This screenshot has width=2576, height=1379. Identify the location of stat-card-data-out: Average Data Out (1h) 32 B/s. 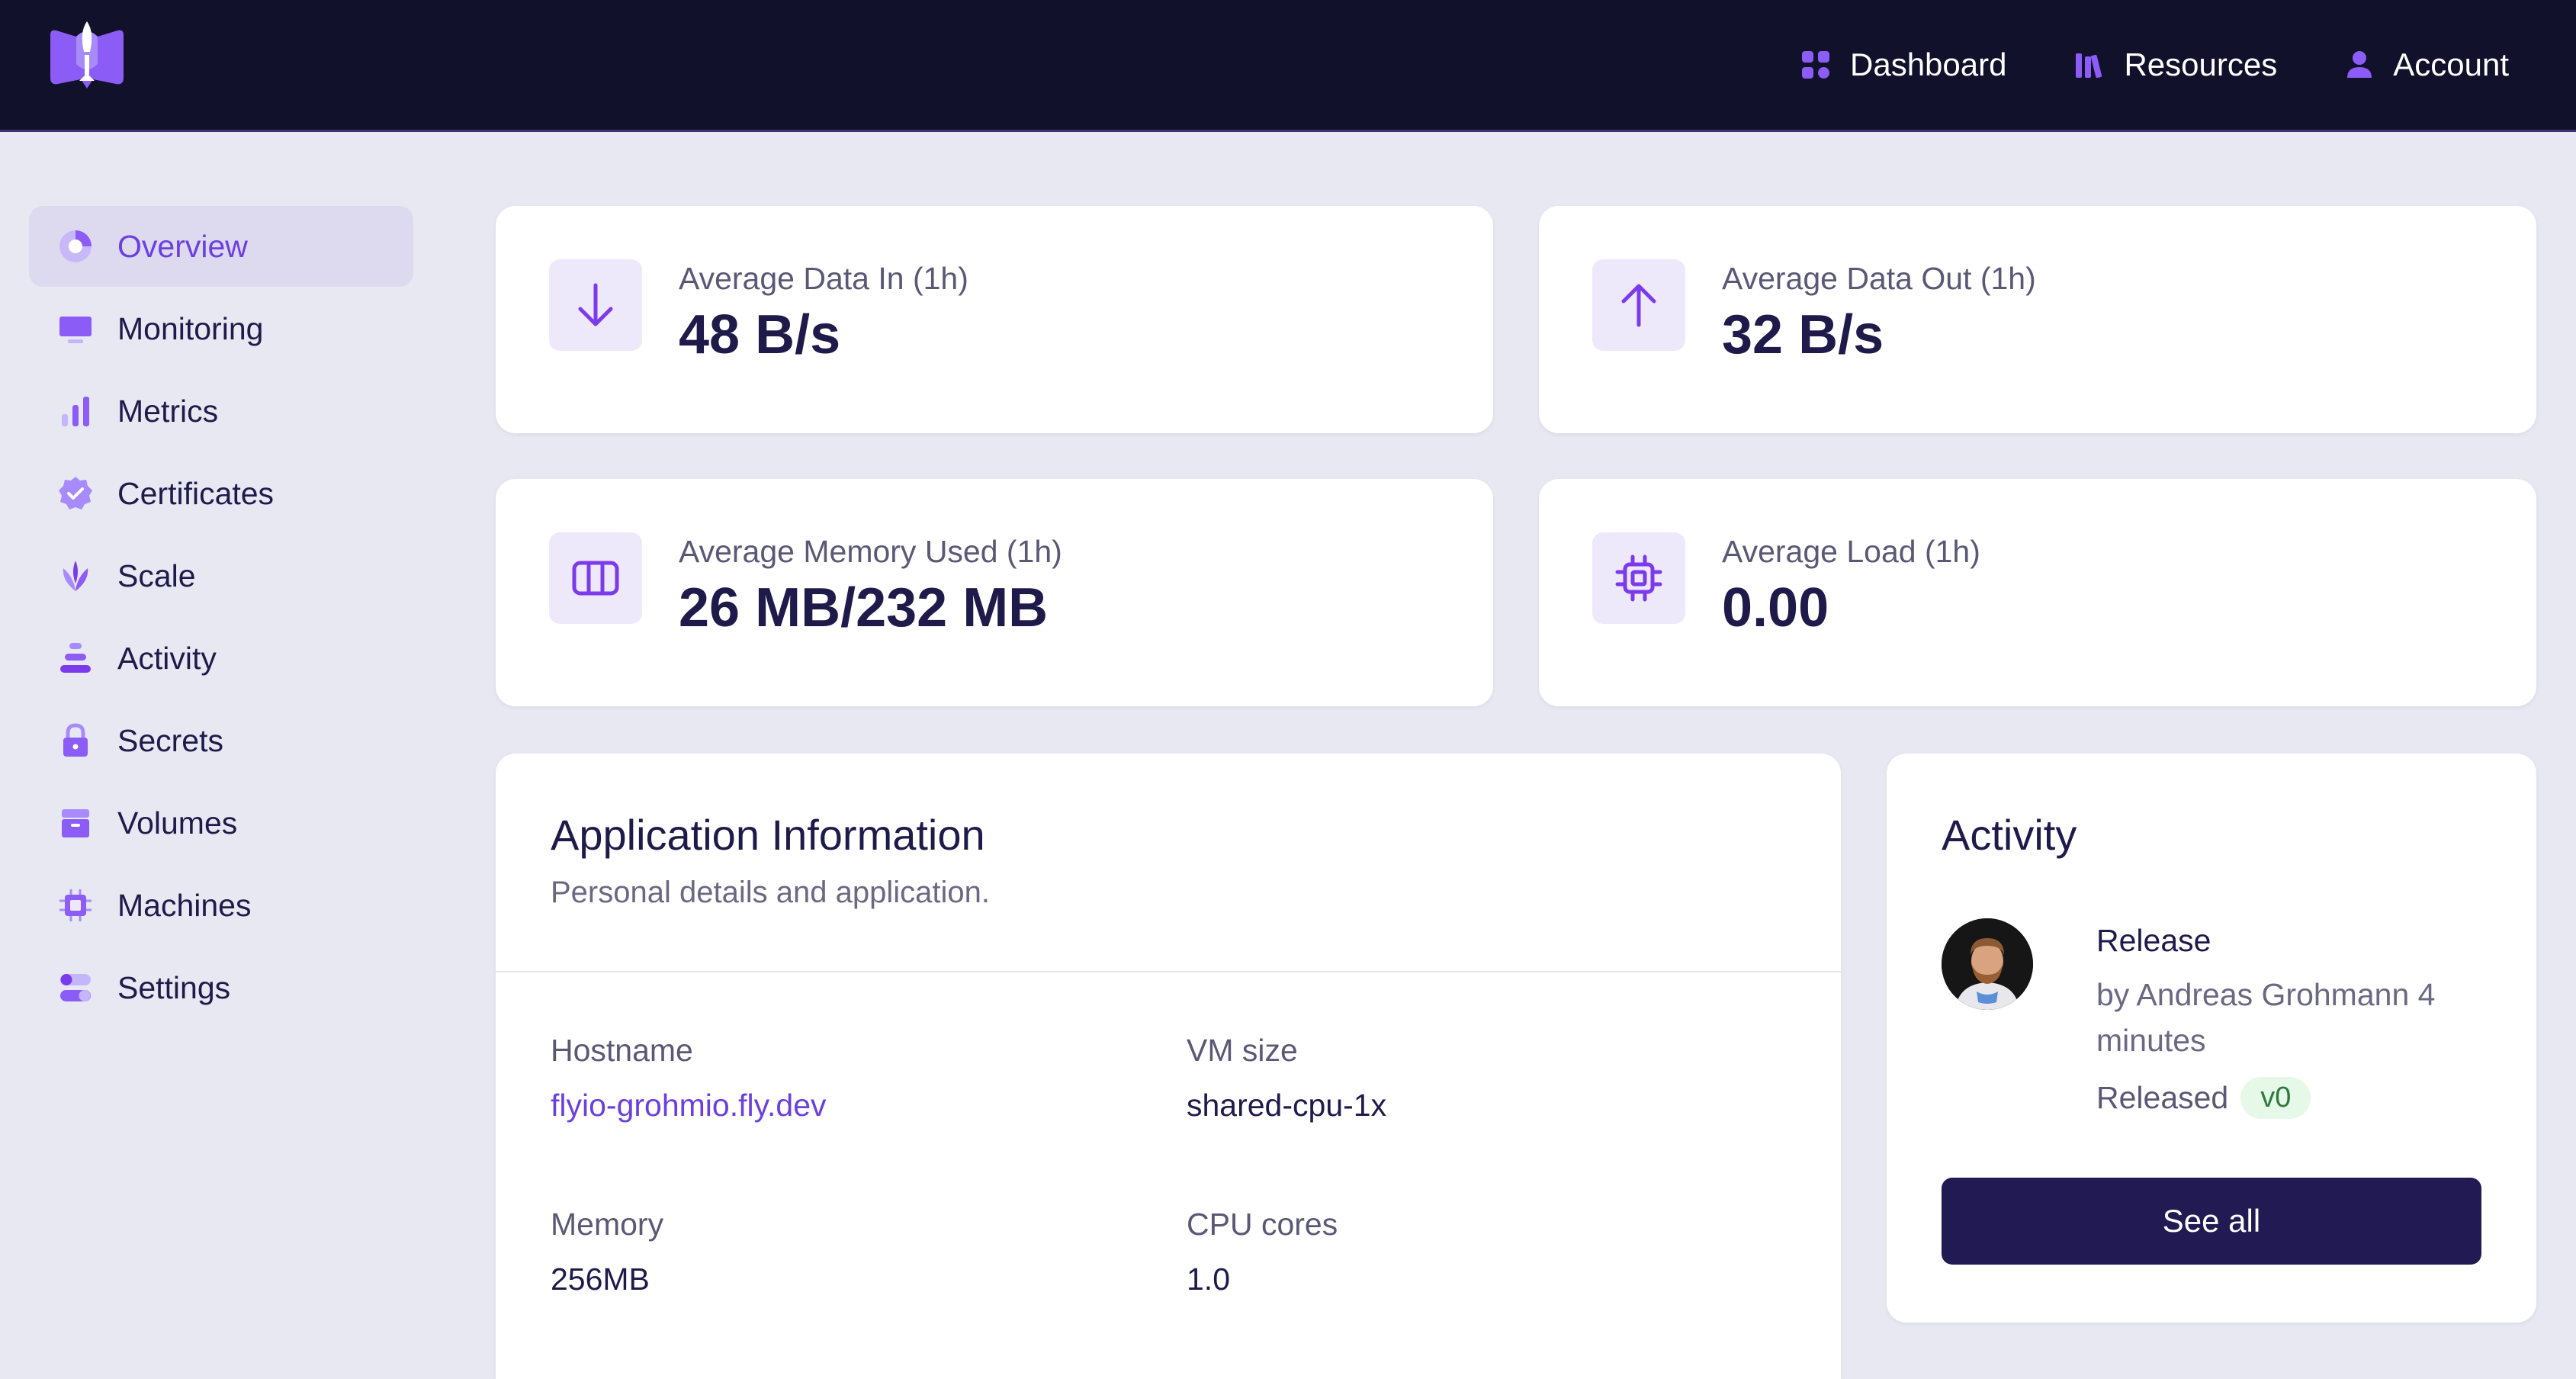
(2037, 320).